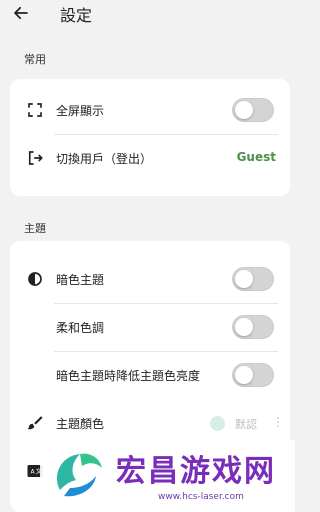 Image resolution: width=320 pixels, height=512 pixels. Describe the element at coordinates (196, 471) in the screenshot. I see `watermark-text: 宏昌游戏网` at that location.